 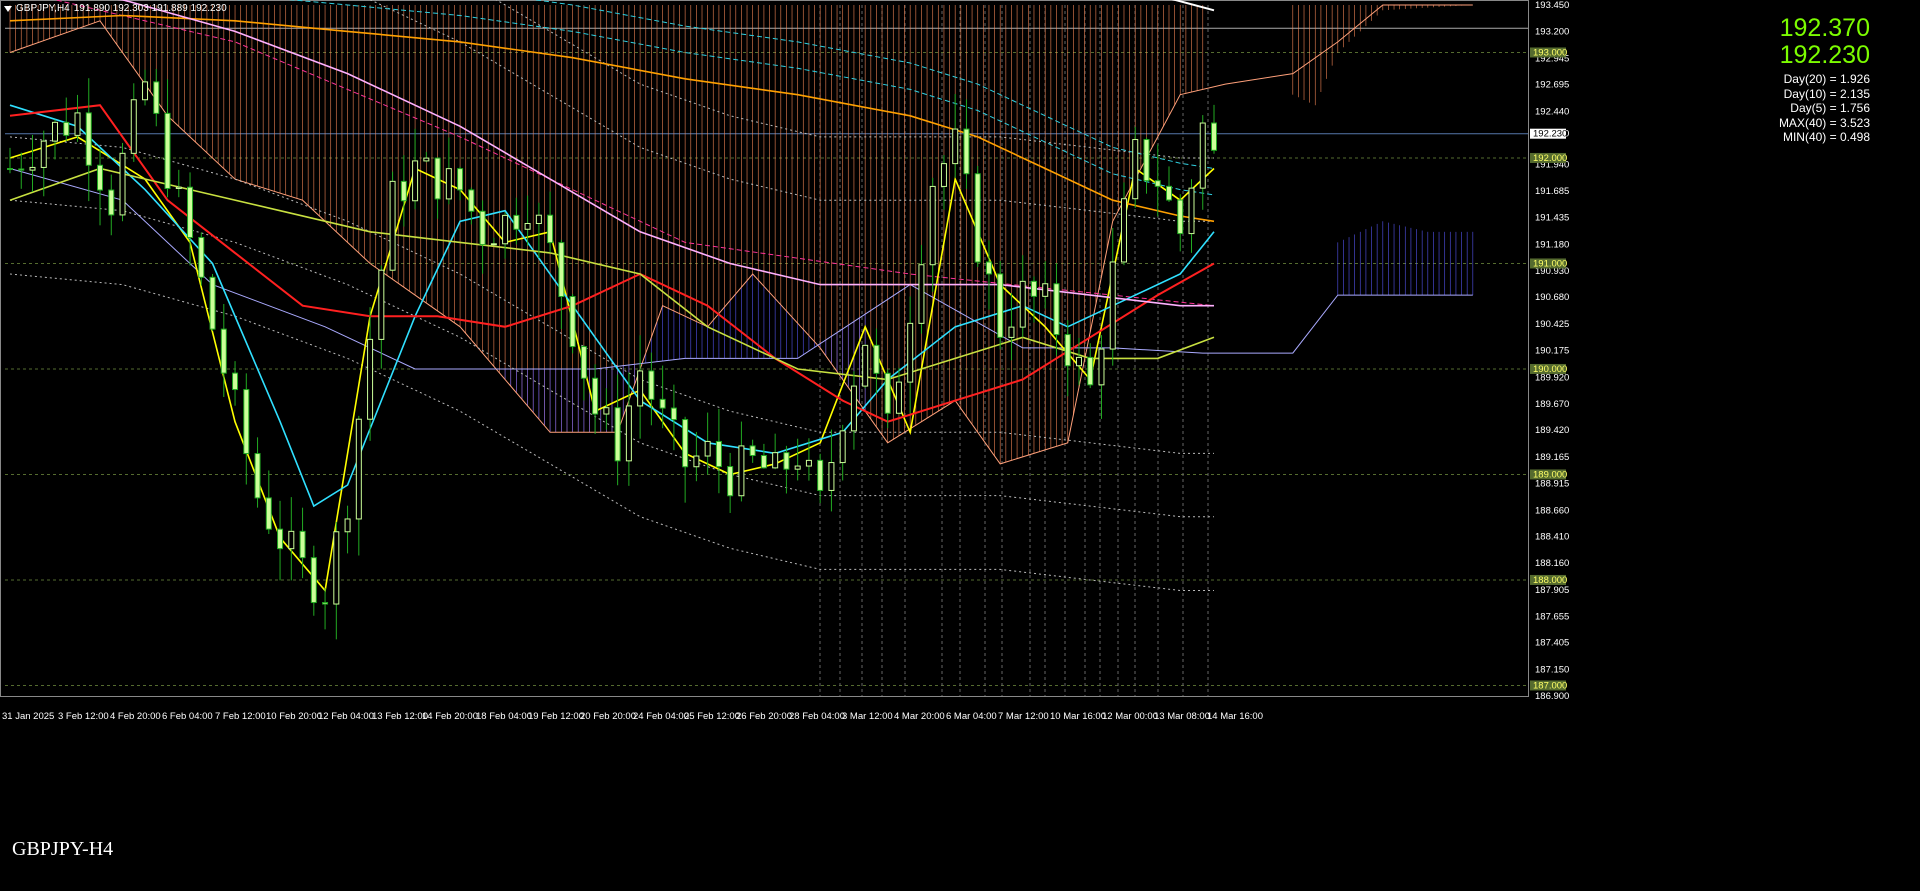 What do you see at coordinates (294, 716) in the screenshot?
I see `time-tick-label: 10 Feb 20:00` at bounding box center [294, 716].